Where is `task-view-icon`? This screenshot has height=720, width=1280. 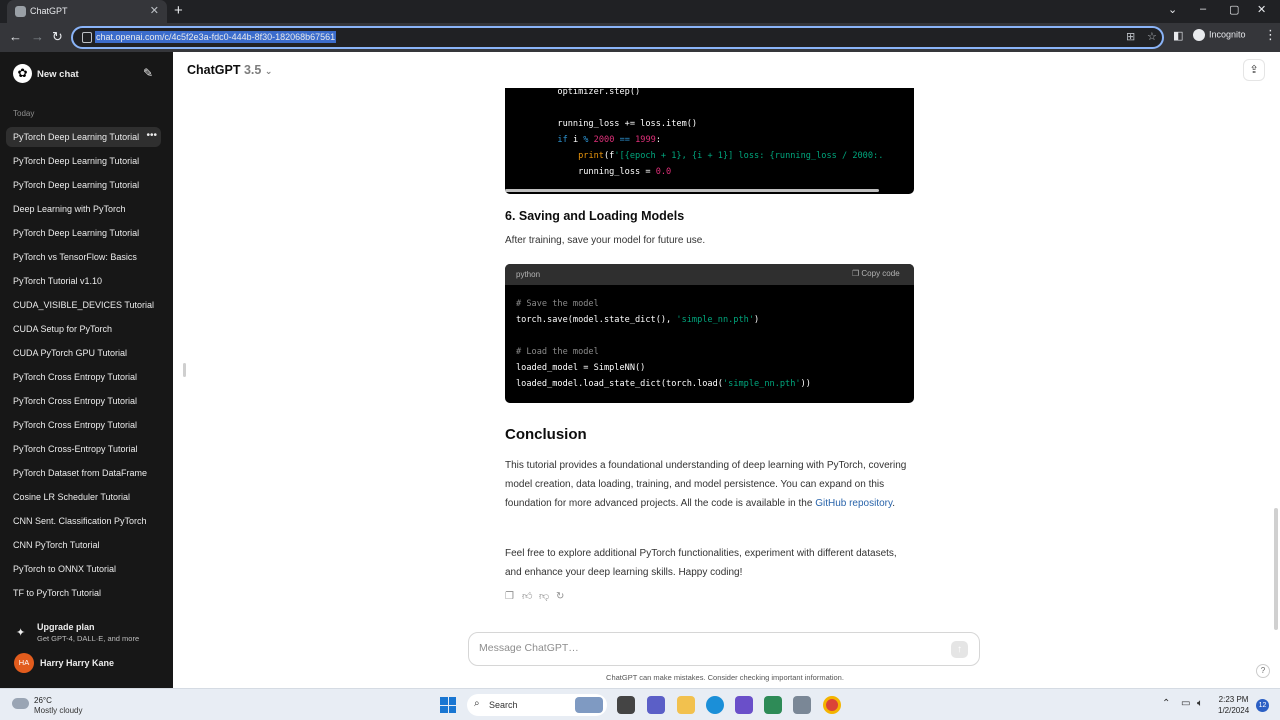
task-view-icon is located at coordinates (626, 705).